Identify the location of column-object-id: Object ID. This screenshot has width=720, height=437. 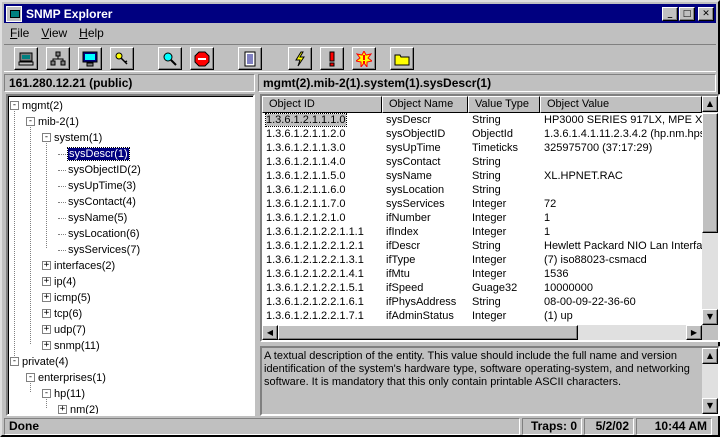
(322, 104).